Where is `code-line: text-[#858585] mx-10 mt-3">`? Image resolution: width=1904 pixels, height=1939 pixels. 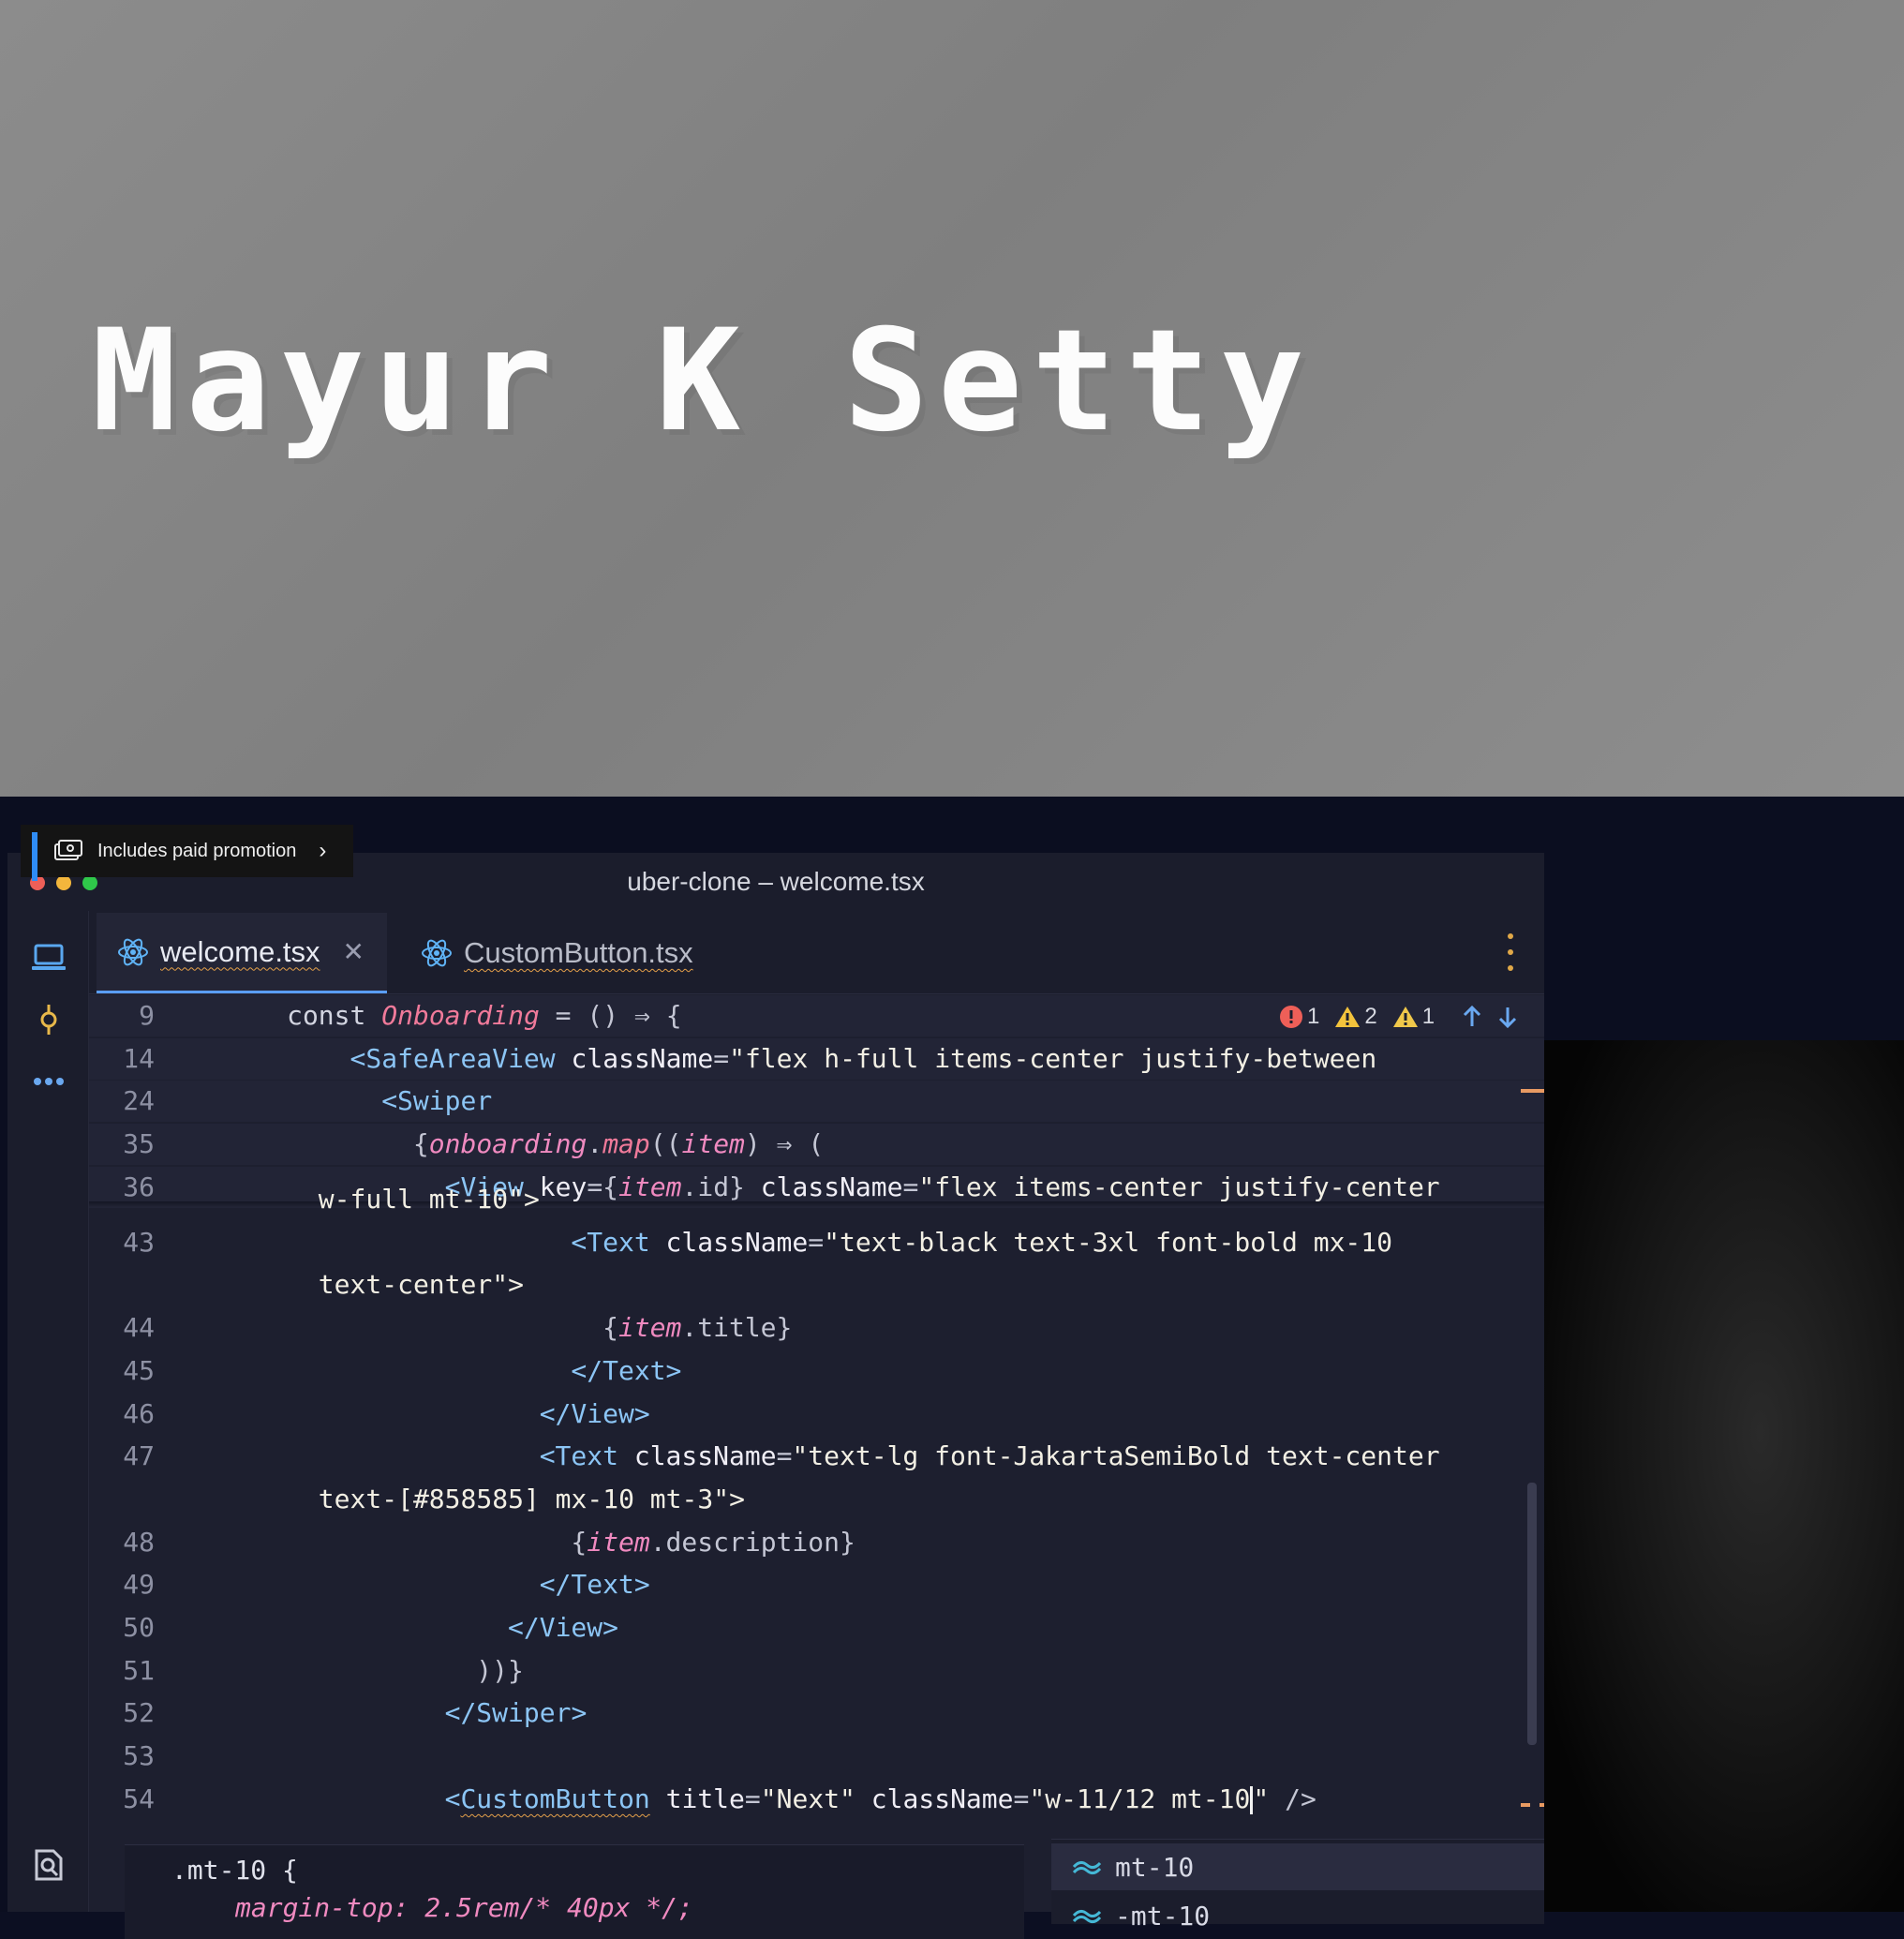 code-line: text-[#858585] mx-10 mt-3"> is located at coordinates (816, 1499).